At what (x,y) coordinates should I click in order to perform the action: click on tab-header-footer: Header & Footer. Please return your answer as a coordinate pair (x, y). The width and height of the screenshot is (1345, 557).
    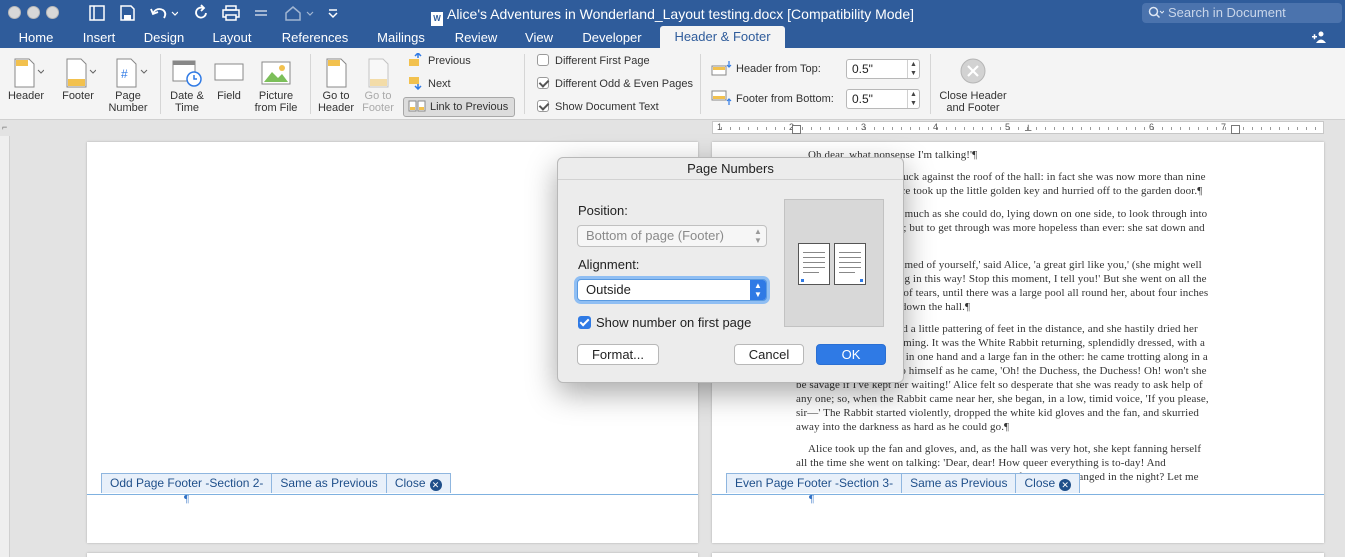
    Looking at the image, I should click on (722, 37).